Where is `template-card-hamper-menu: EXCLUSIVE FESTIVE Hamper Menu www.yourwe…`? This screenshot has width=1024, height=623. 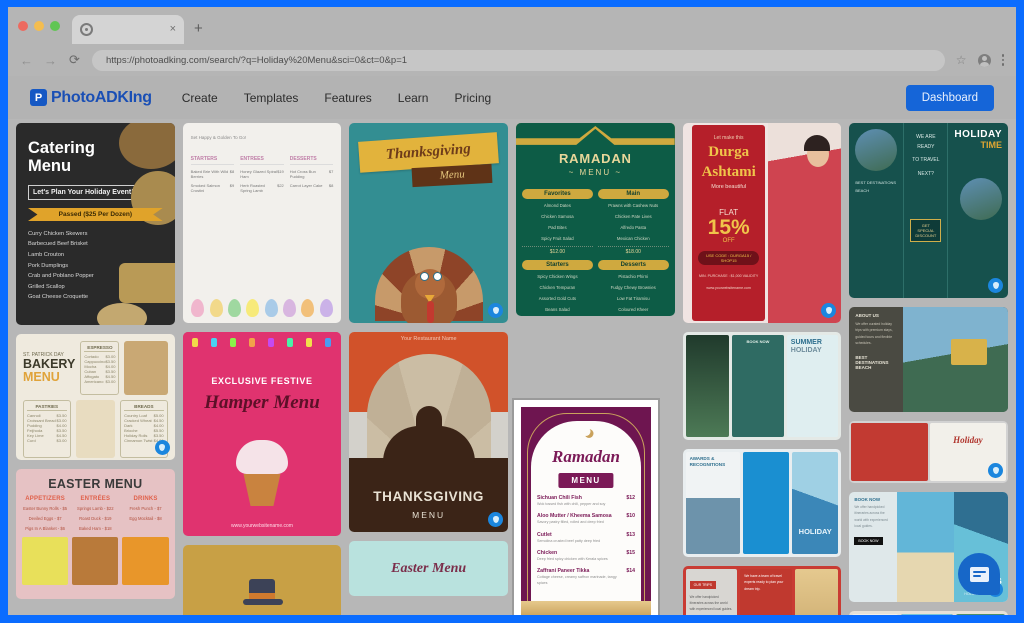
template-card-hamper-menu: EXCLUSIVE FESTIVE Hamper Menu www.yourwe… is located at coordinates (262, 434).